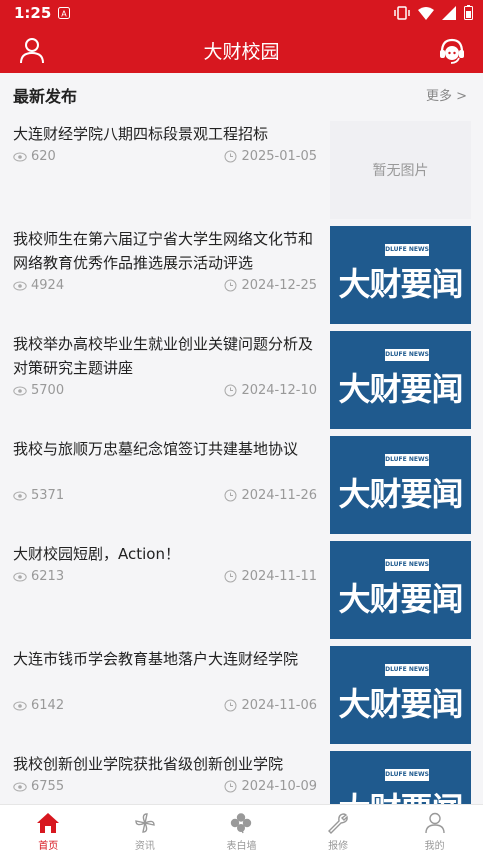 The width and height of the screenshot is (483, 860). Describe the element at coordinates (145, 823) in the screenshot. I see `pinwheel-icon` at that location.